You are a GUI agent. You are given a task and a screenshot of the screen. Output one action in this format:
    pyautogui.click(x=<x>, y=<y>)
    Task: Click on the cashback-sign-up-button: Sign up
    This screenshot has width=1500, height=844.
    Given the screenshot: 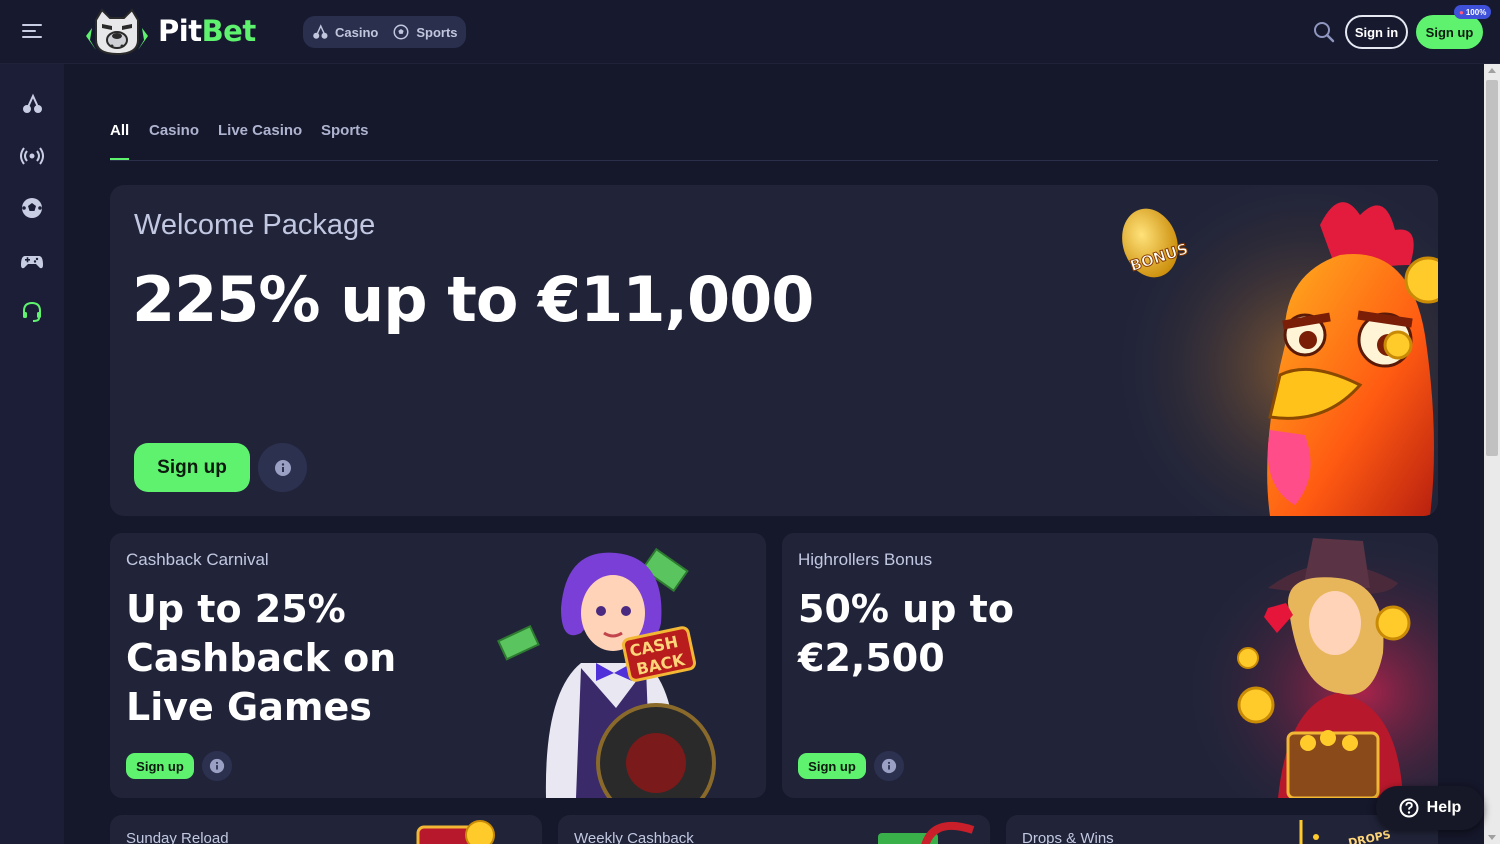 What is the action you would take?
    pyautogui.click(x=160, y=766)
    